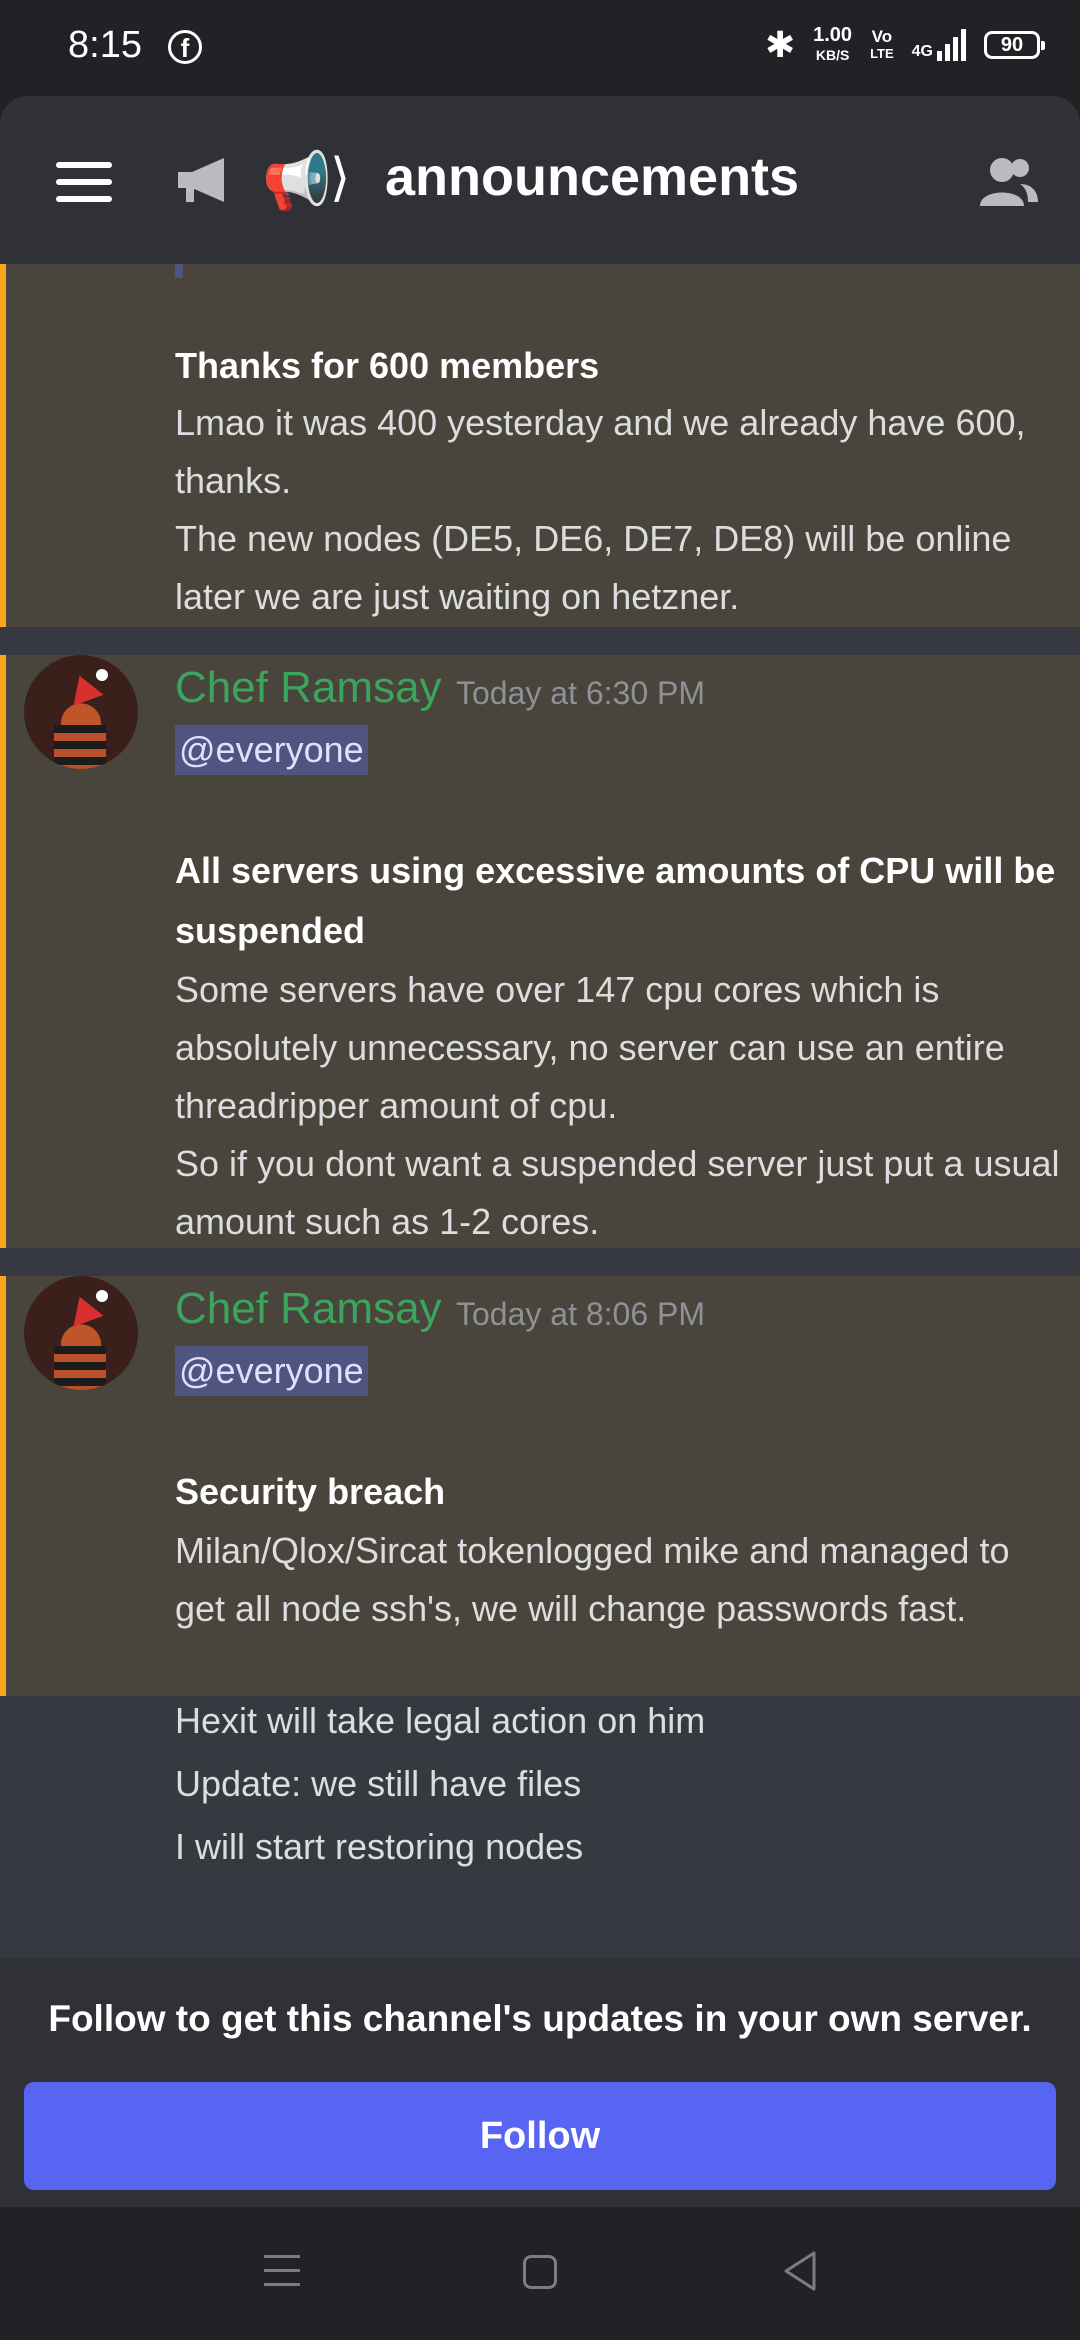 This screenshot has height=2340, width=1080. What do you see at coordinates (1014, 45) in the screenshot?
I see `battery-icon: 90` at bounding box center [1014, 45].